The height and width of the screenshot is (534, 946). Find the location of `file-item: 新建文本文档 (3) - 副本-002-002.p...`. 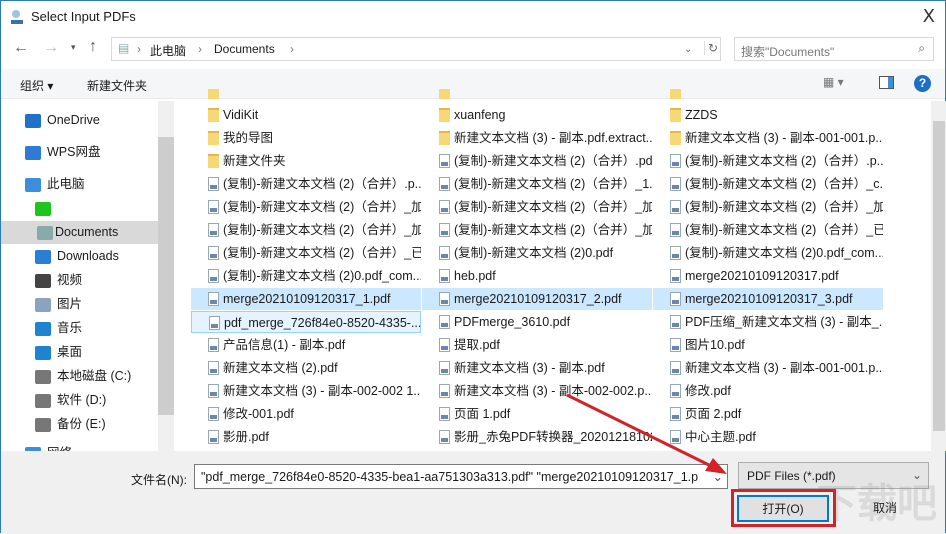

file-item: 新建文本文档 (3) - 副本-002-002.p... is located at coordinates (537, 391).